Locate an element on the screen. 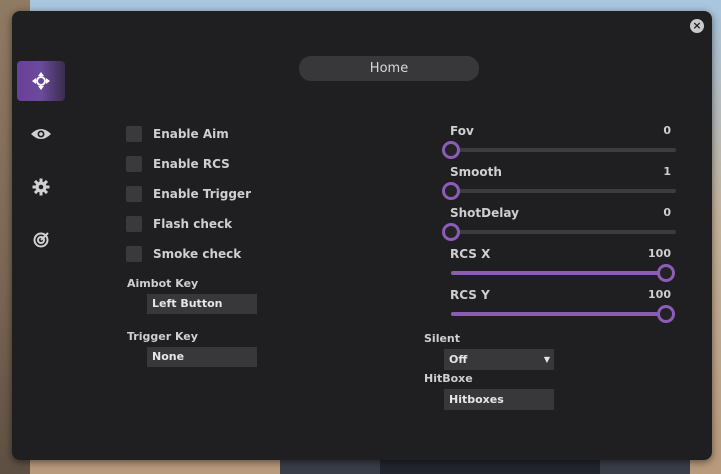  flash-check-row: Flash check is located at coordinates (179, 224).